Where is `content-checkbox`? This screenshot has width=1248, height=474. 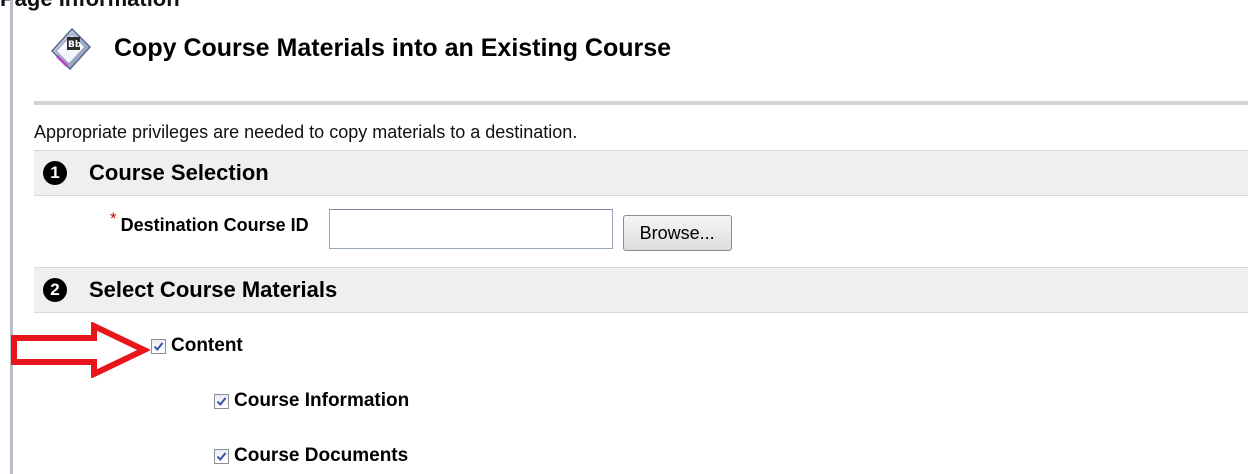
content-checkbox is located at coordinates (158, 346).